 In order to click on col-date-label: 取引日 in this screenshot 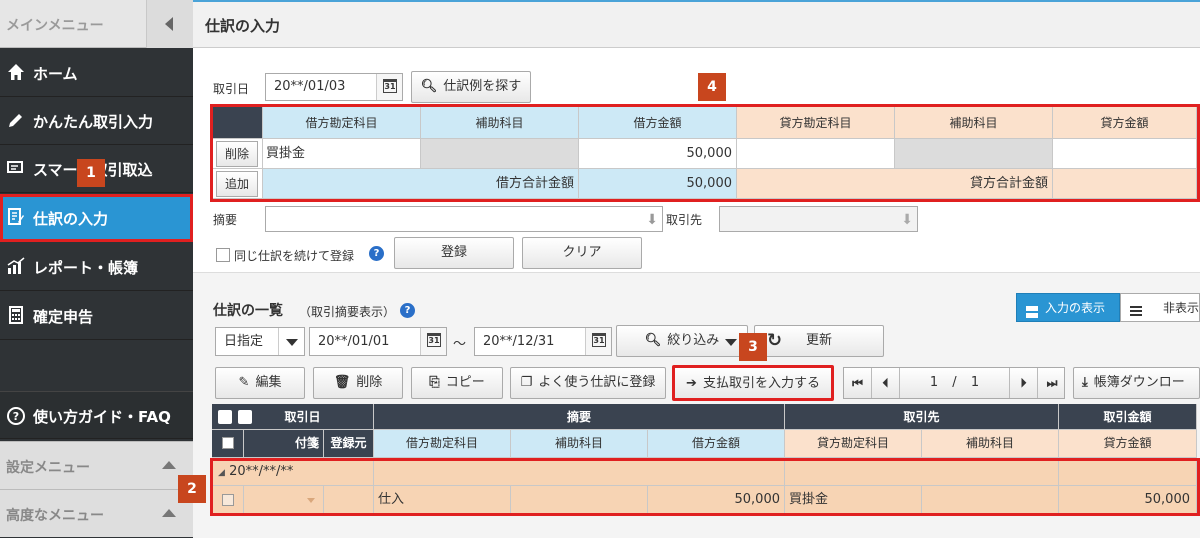, I will do `click(302, 417)`.